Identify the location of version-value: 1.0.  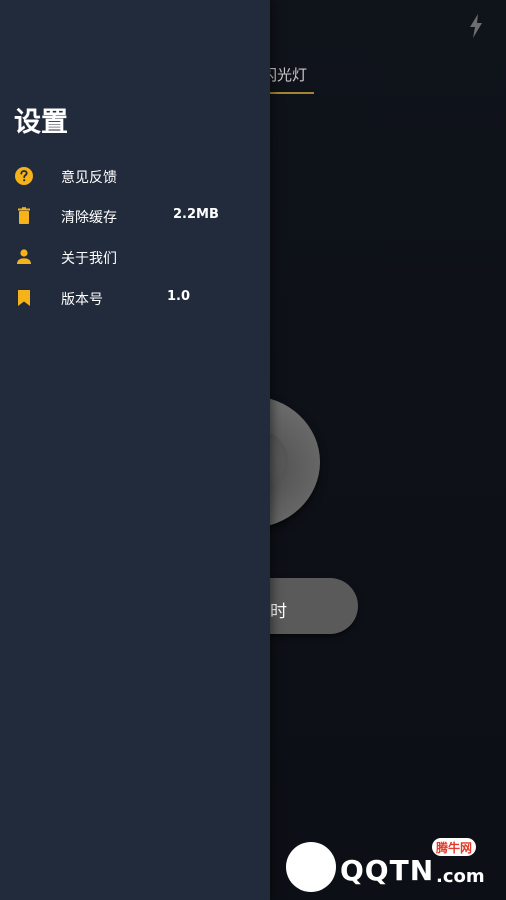
(179, 296).